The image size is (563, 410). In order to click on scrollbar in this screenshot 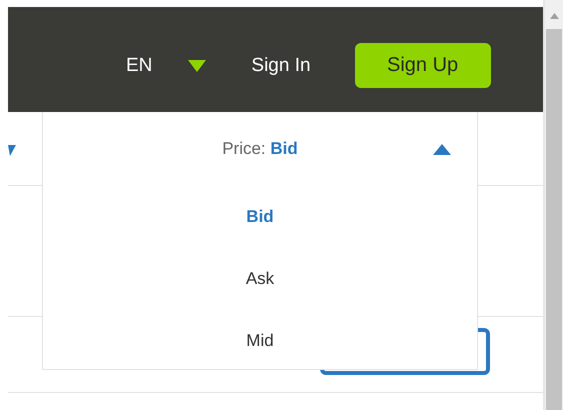, I will do `click(553, 205)`.